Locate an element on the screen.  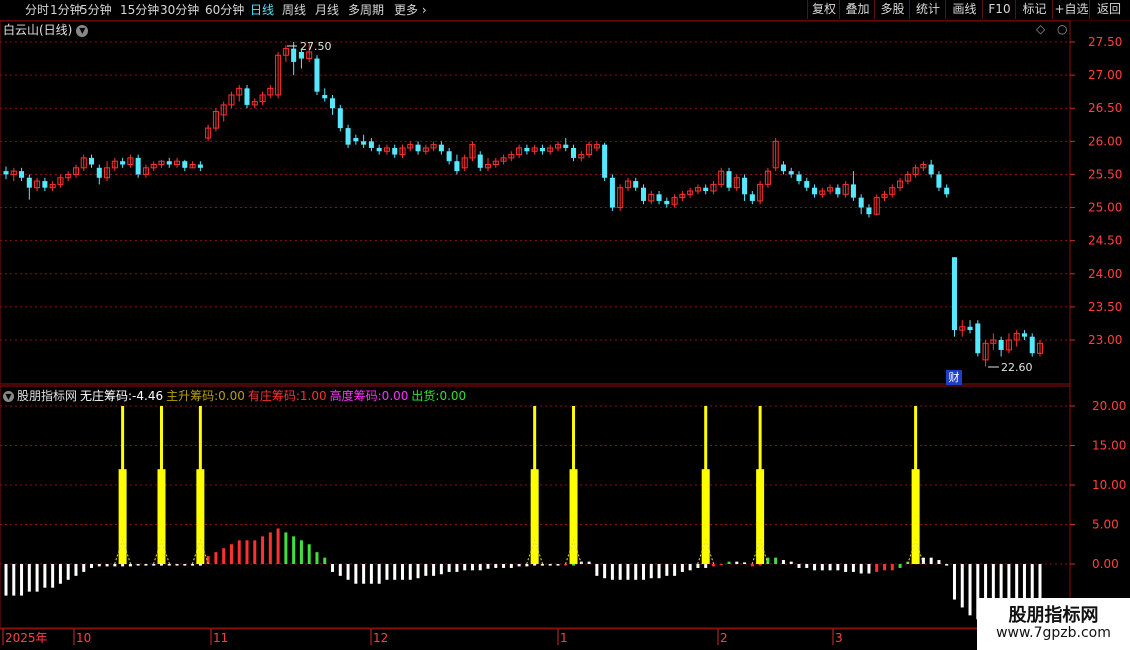
price-tick-label: 27.00 is located at coordinates (1105, 75).